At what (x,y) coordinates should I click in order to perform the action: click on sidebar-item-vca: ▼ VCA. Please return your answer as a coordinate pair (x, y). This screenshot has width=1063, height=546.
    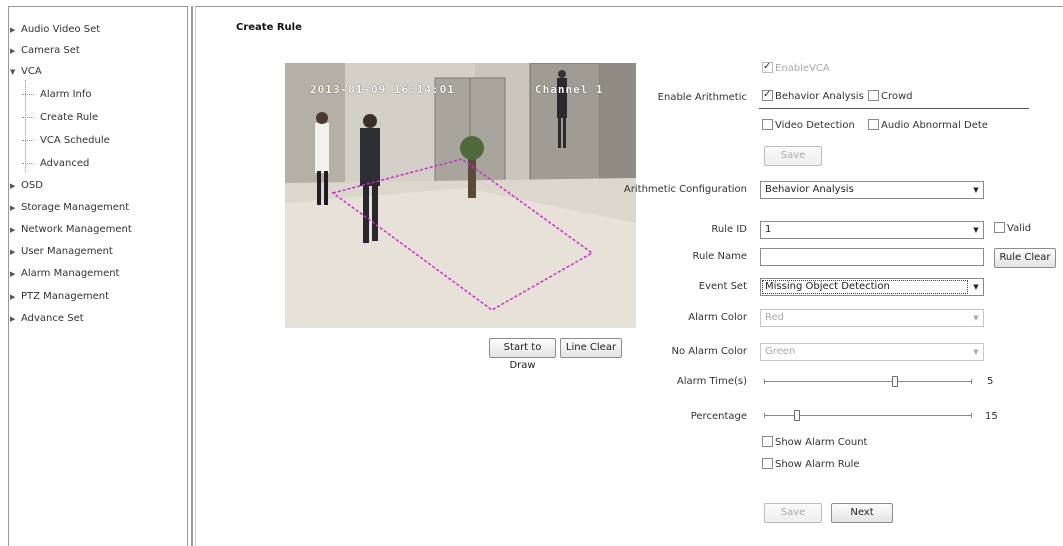
    Looking at the image, I should click on (26, 72).